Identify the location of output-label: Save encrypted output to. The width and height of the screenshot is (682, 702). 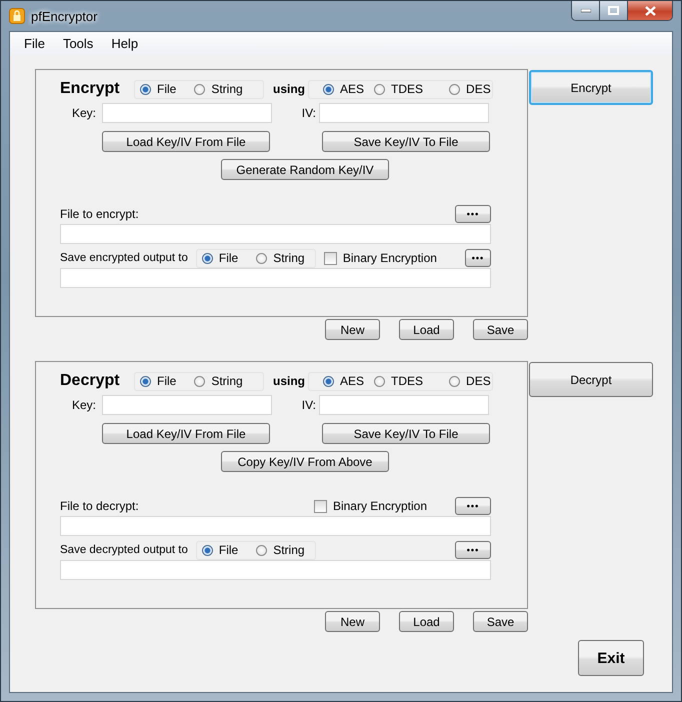
(124, 258).